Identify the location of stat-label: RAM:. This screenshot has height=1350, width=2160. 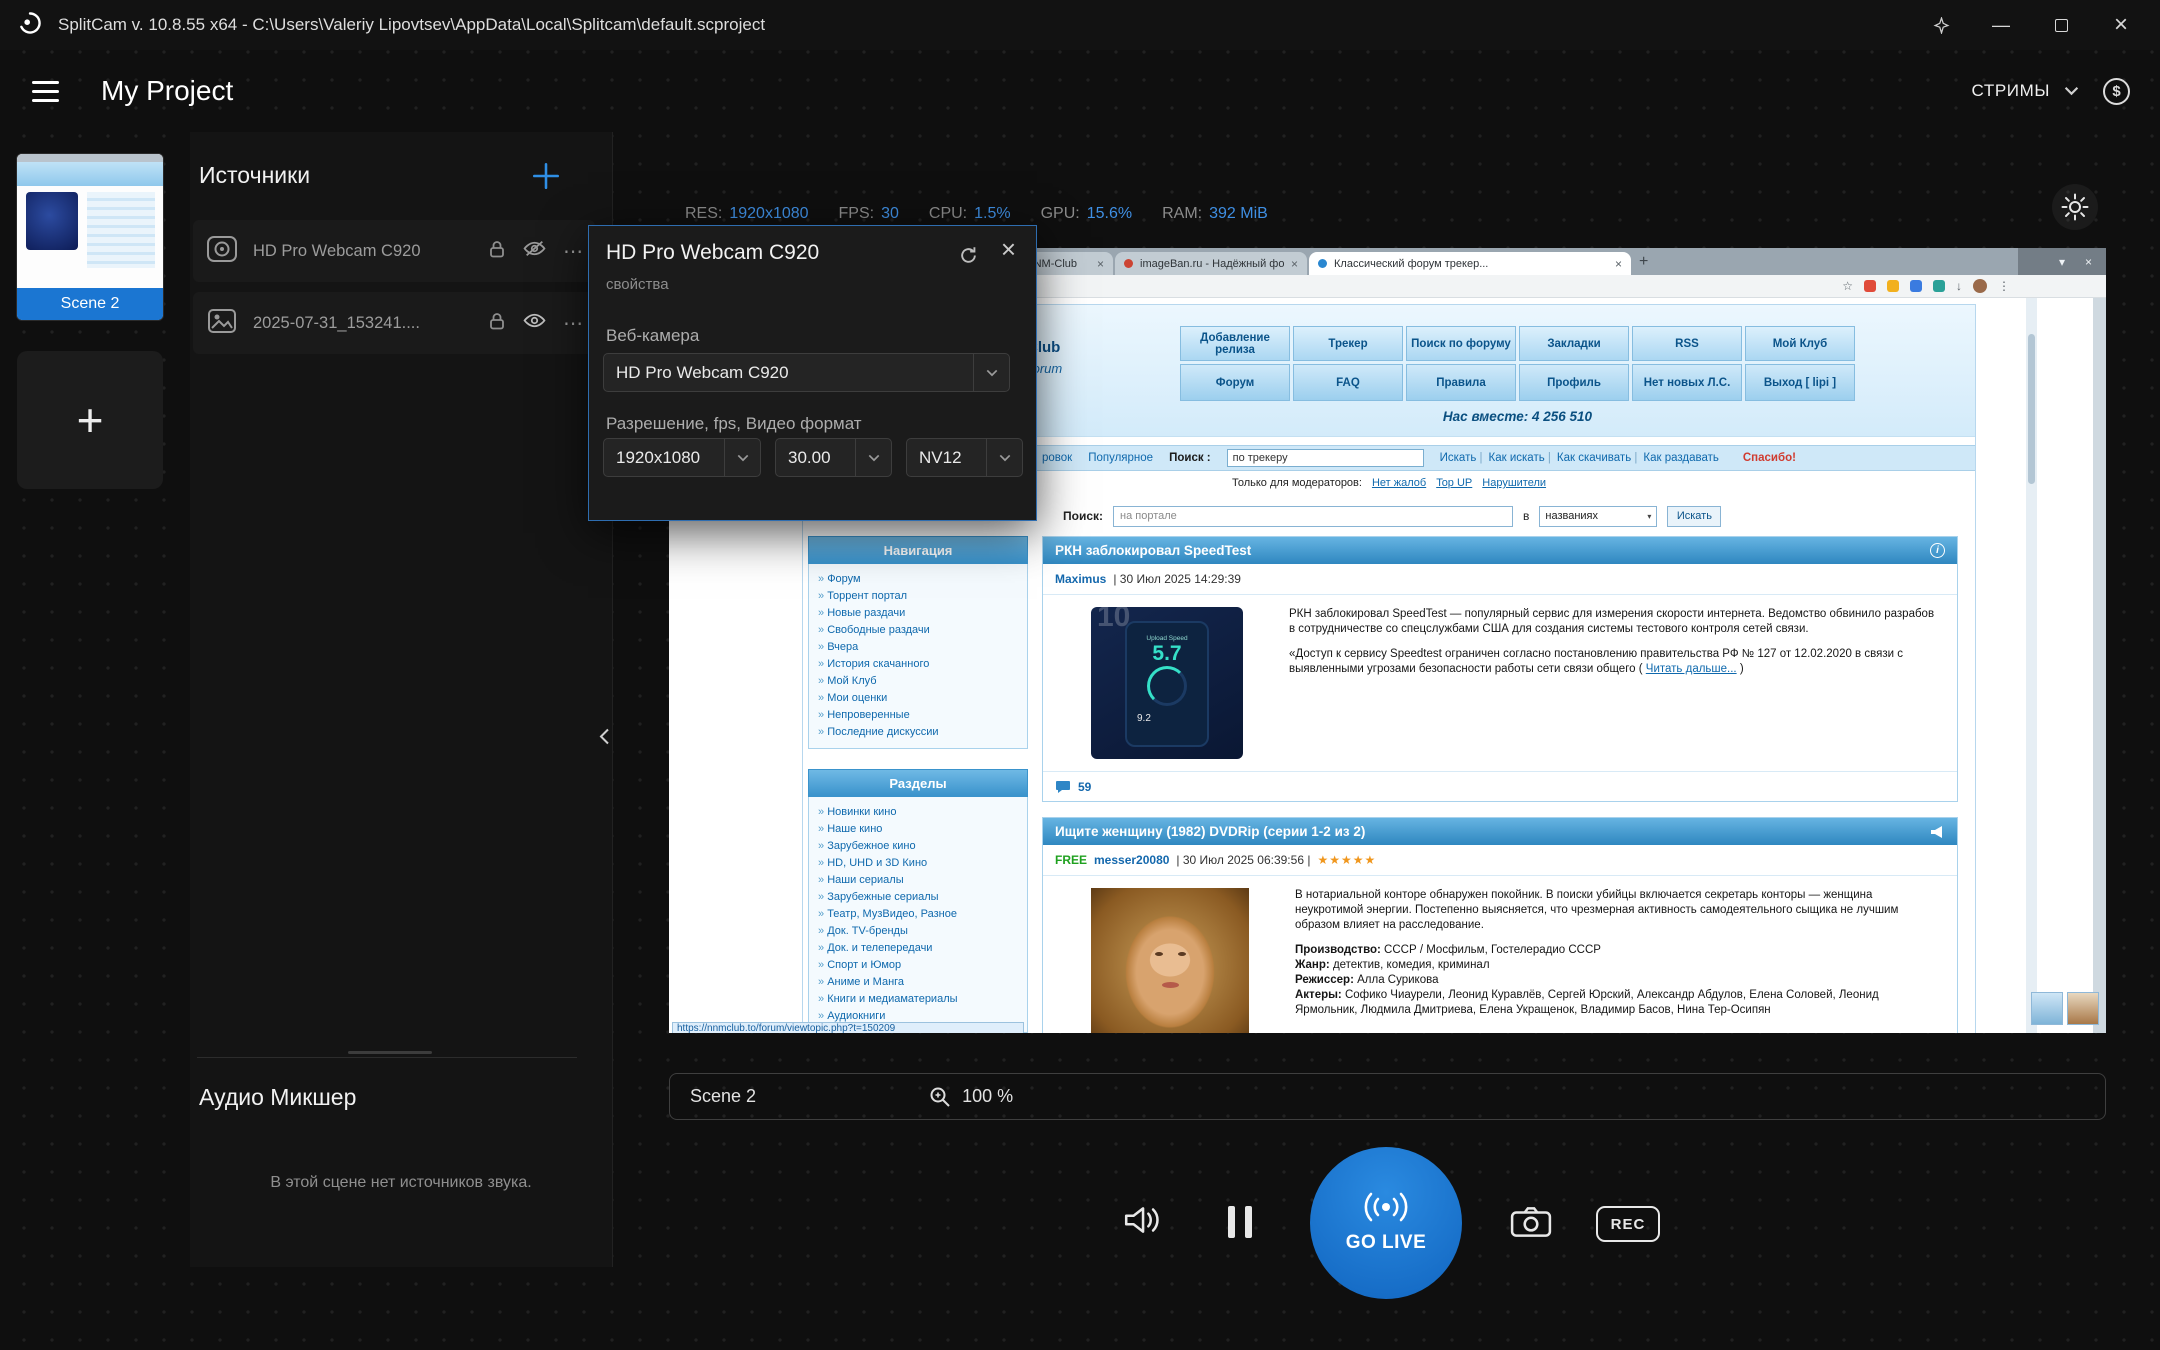
(1182, 213).